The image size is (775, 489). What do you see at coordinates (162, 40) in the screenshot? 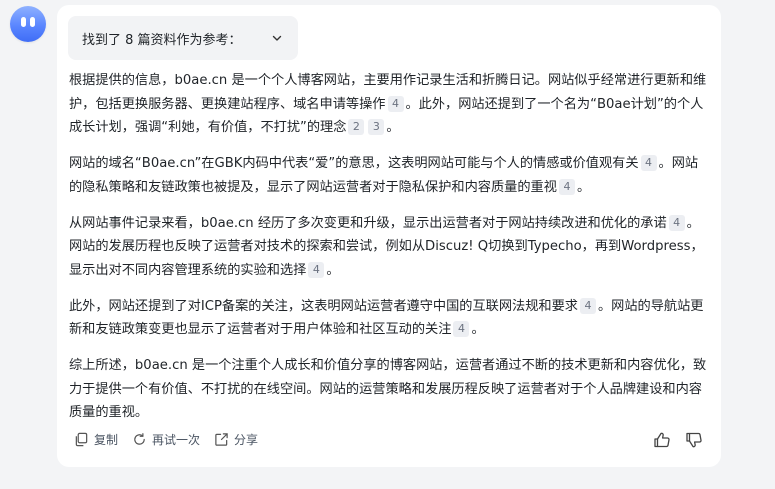
I see `references-label: 找到了 8 篇资料作为参考：` at bounding box center [162, 40].